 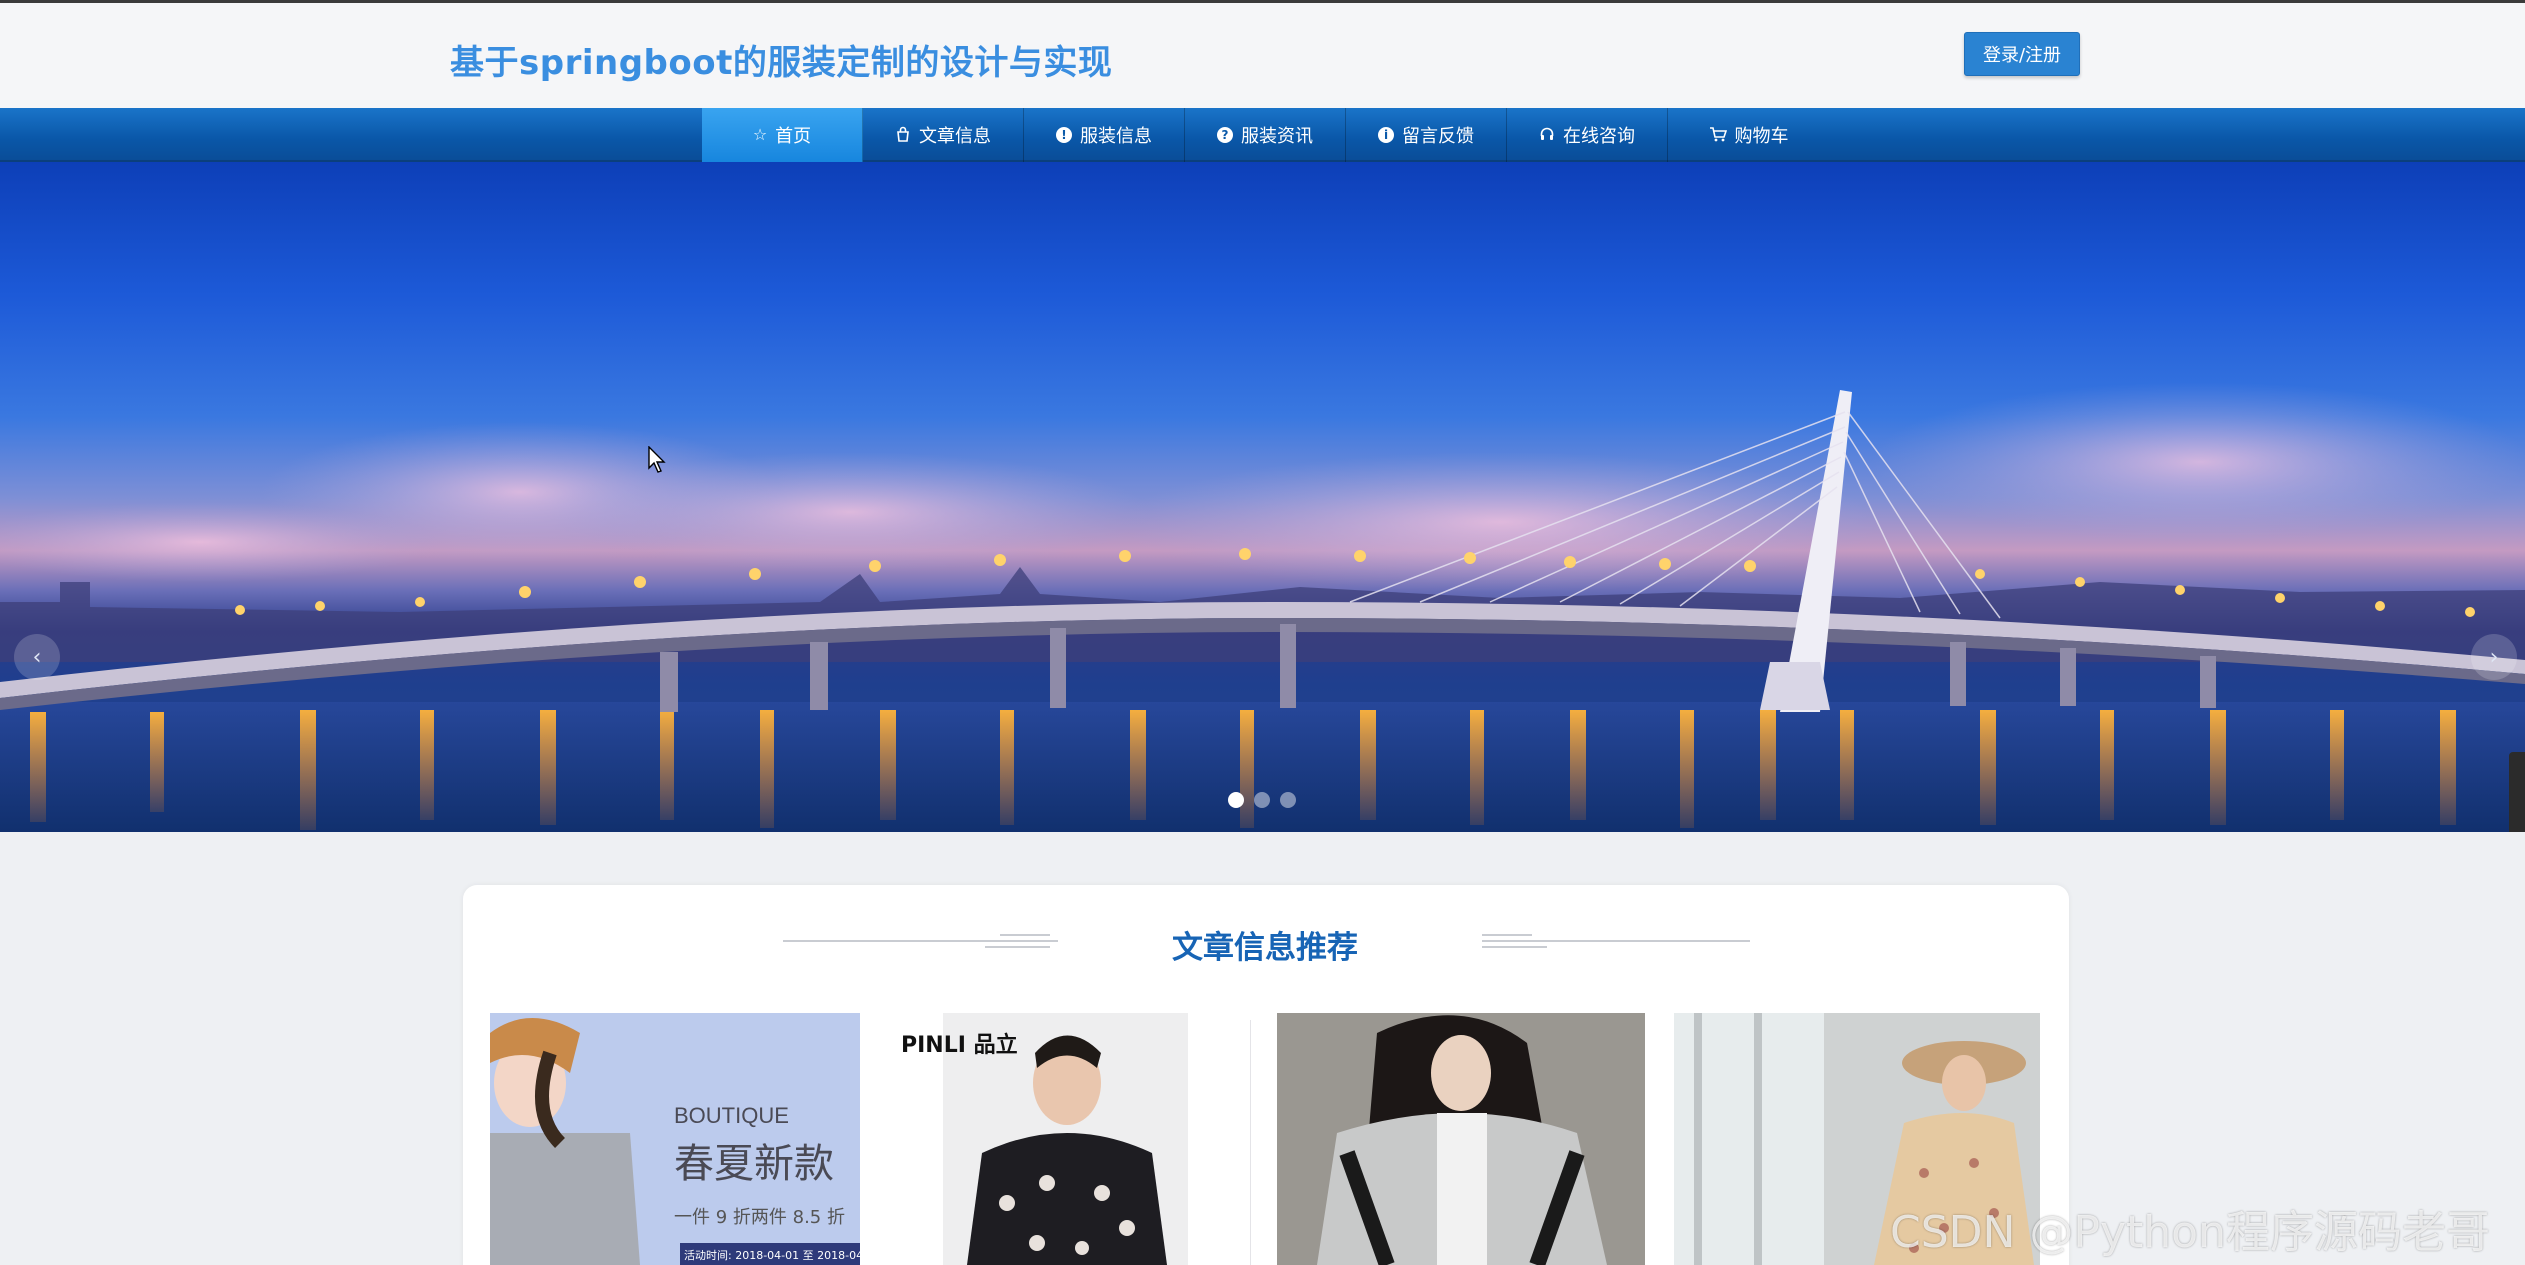 What do you see at coordinates (37, 657) in the screenshot?
I see `carousel-prev-button: ‹` at bounding box center [37, 657].